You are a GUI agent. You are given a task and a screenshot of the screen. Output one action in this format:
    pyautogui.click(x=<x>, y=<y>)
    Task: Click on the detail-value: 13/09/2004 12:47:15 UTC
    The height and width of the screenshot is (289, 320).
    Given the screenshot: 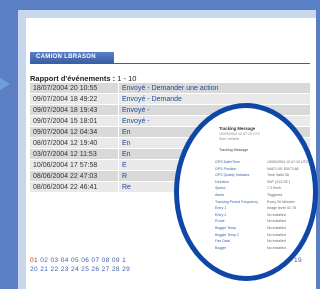 What is the action you would take?
    pyautogui.click(x=288, y=162)
    